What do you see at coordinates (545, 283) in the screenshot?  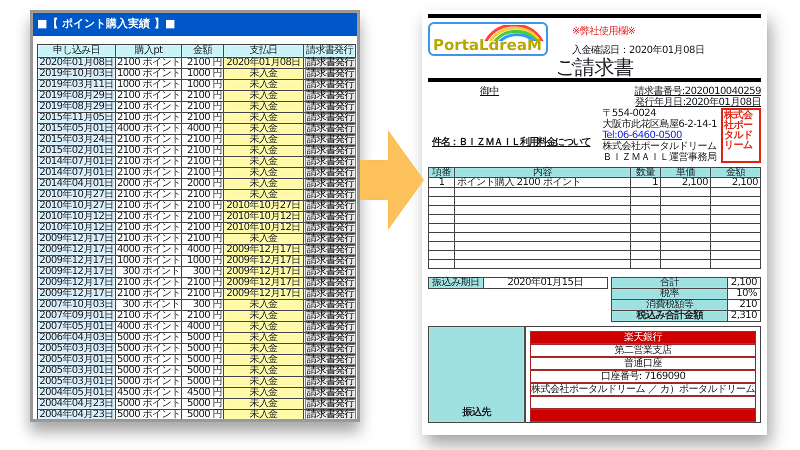 I see `table-cell: 2020年01月15日` at bounding box center [545, 283].